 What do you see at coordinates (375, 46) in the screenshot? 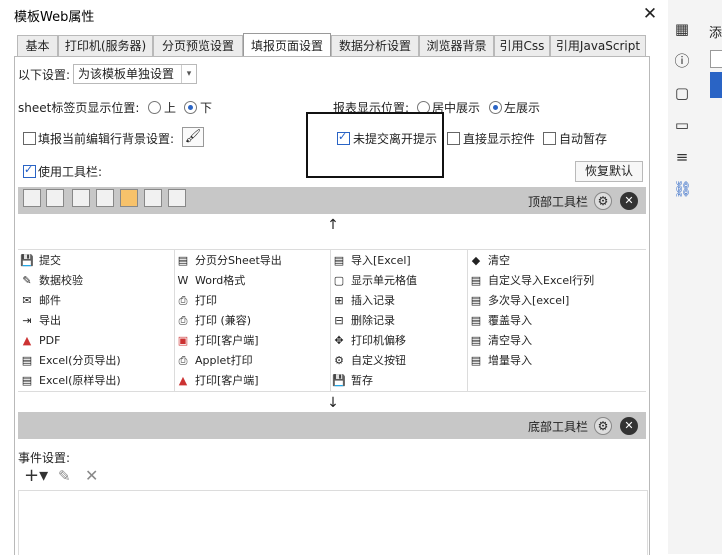
I see `tab-data-analysis: 数据分析设置` at bounding box center [375, 46].